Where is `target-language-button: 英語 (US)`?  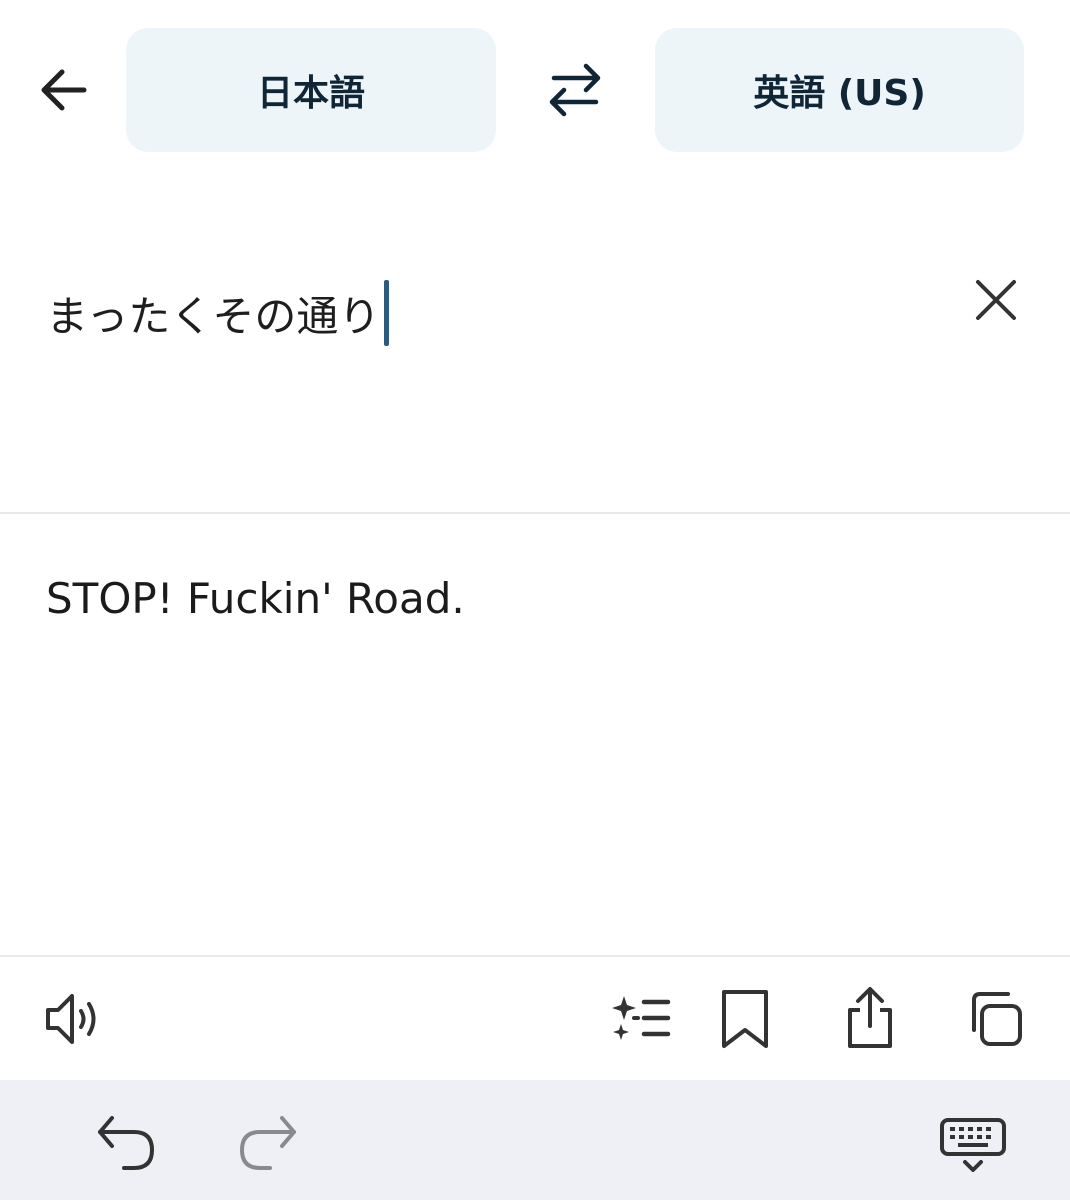
target-language-button: 英語 (US) is located at coordinates (839, 90).